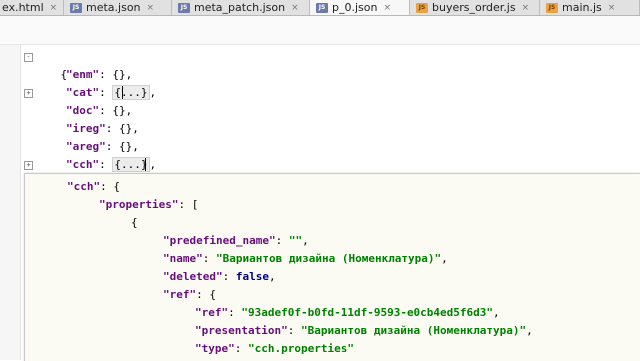 Image resolution: width=640 pixels, height=361 pixels. I want to click on code-line: "enm": {},, so click(99, 74).